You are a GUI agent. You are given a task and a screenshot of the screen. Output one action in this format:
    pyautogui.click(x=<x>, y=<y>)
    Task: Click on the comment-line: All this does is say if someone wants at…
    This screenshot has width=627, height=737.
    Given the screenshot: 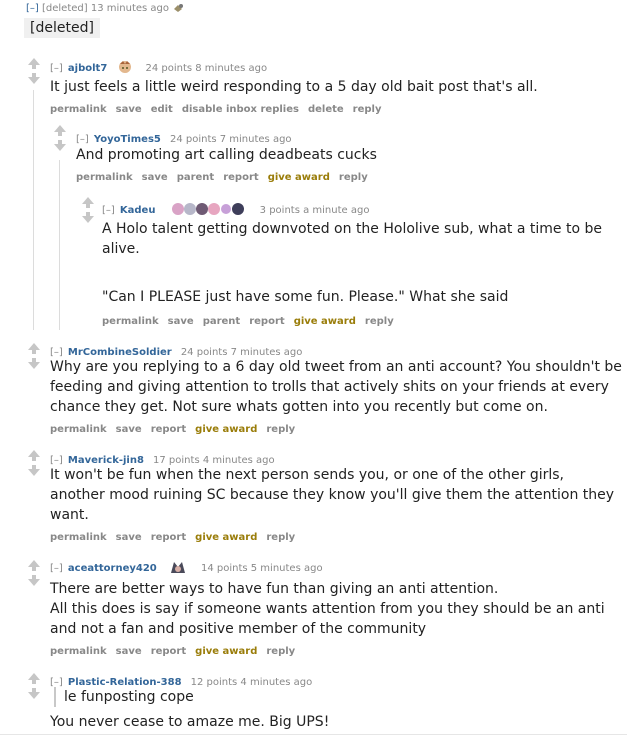 What is the action you would take?
    pyautogui.click(x=327, y=609)
    